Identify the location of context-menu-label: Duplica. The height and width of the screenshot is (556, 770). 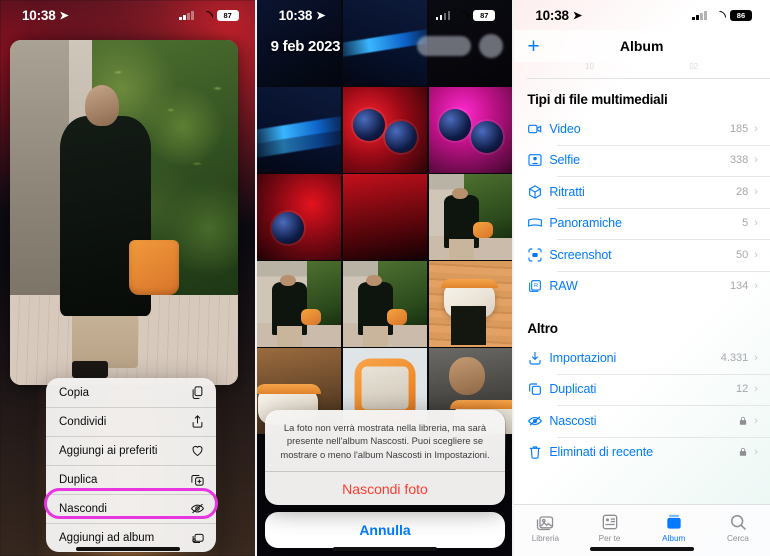
(78, 479).